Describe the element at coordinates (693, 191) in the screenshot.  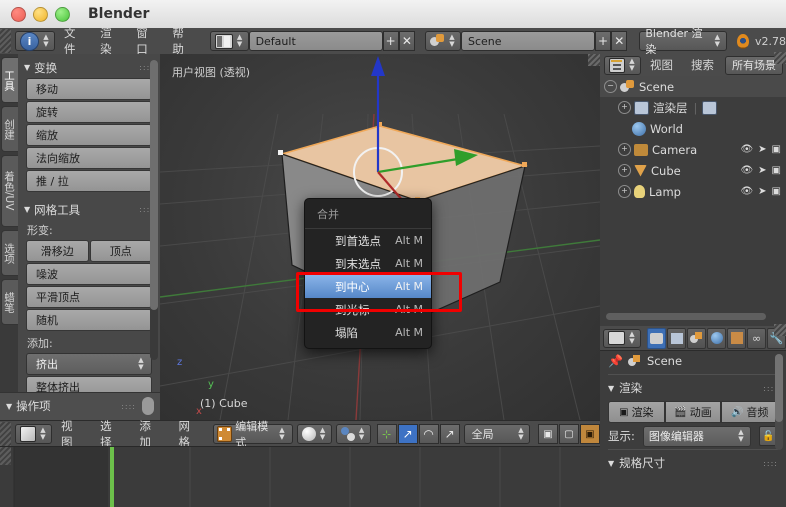
I see `outliner-row-lamp: + Lamp 👁 ➤ ▣` at that location.